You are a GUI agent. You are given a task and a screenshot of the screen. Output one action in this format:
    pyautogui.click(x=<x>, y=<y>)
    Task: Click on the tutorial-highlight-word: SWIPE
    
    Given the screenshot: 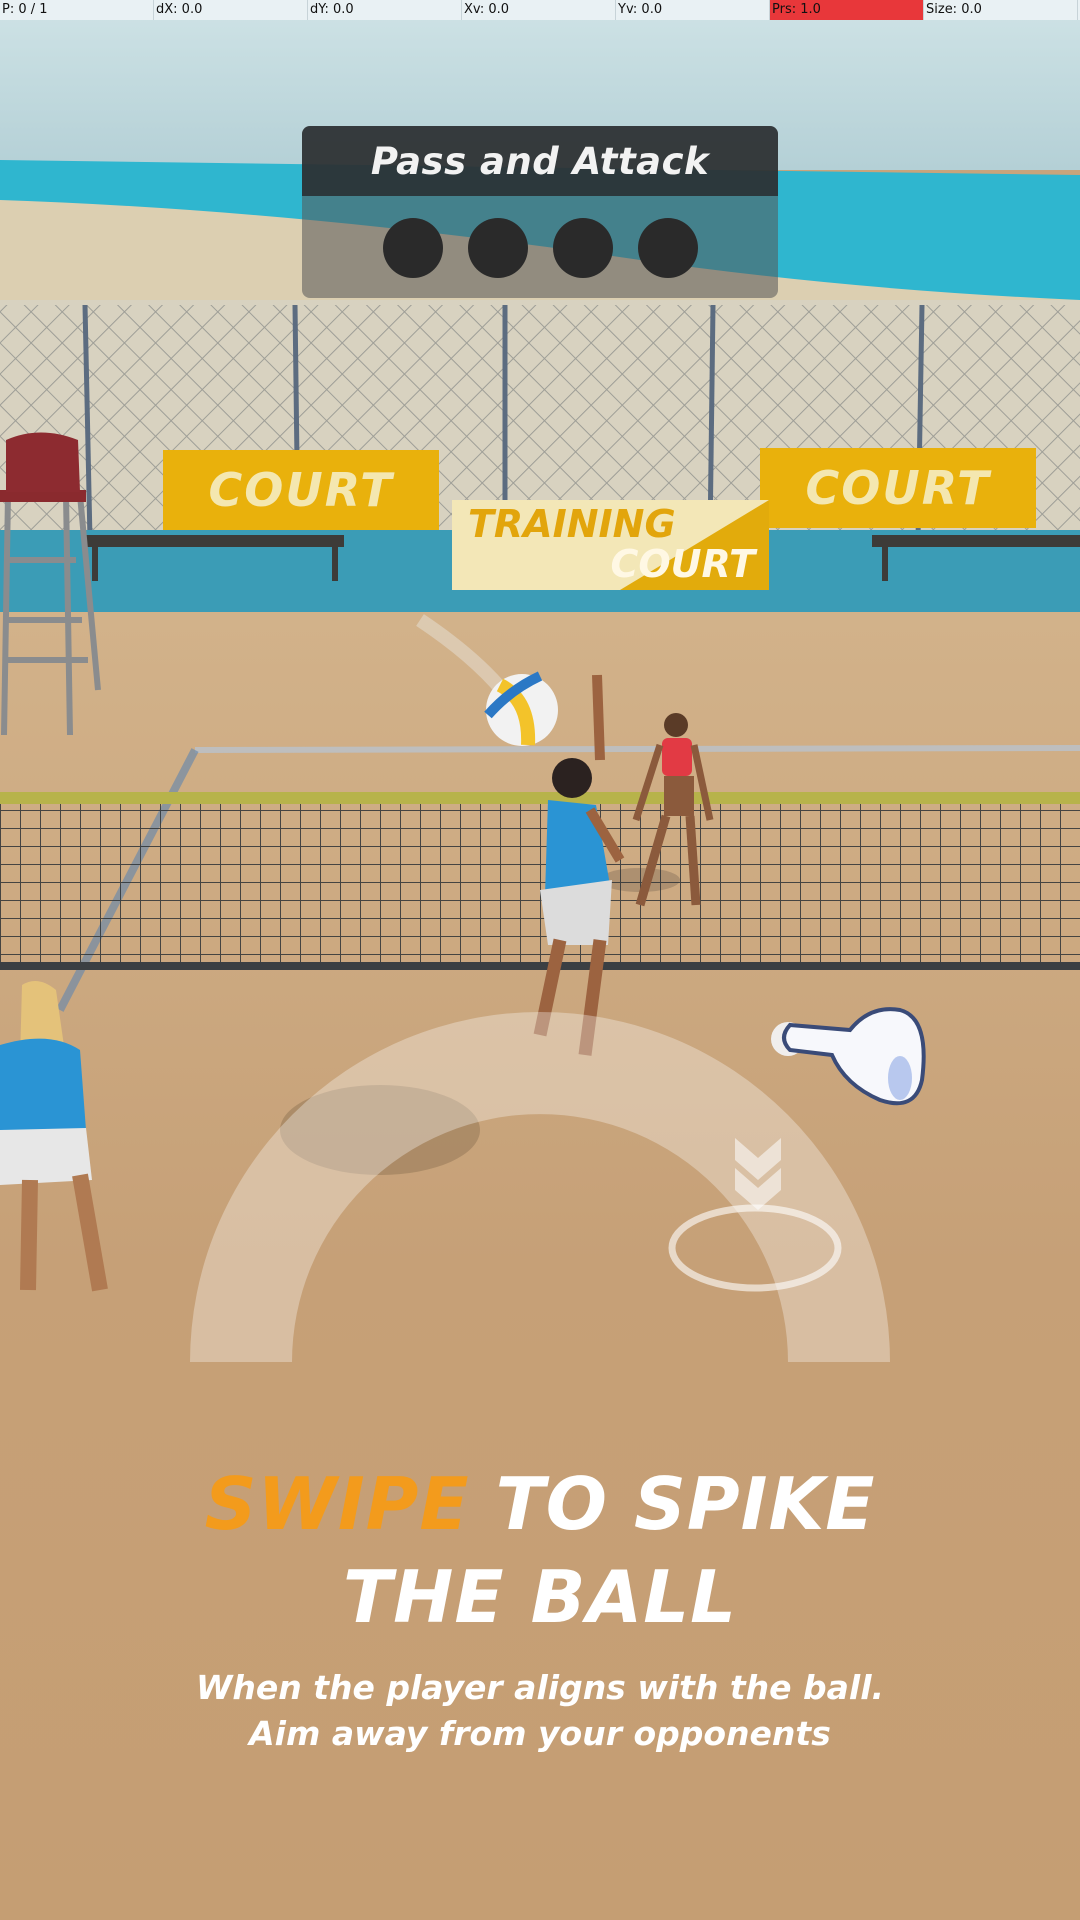 What is the action you would take?
    pyautogui.click(x=337, y=1504)
    